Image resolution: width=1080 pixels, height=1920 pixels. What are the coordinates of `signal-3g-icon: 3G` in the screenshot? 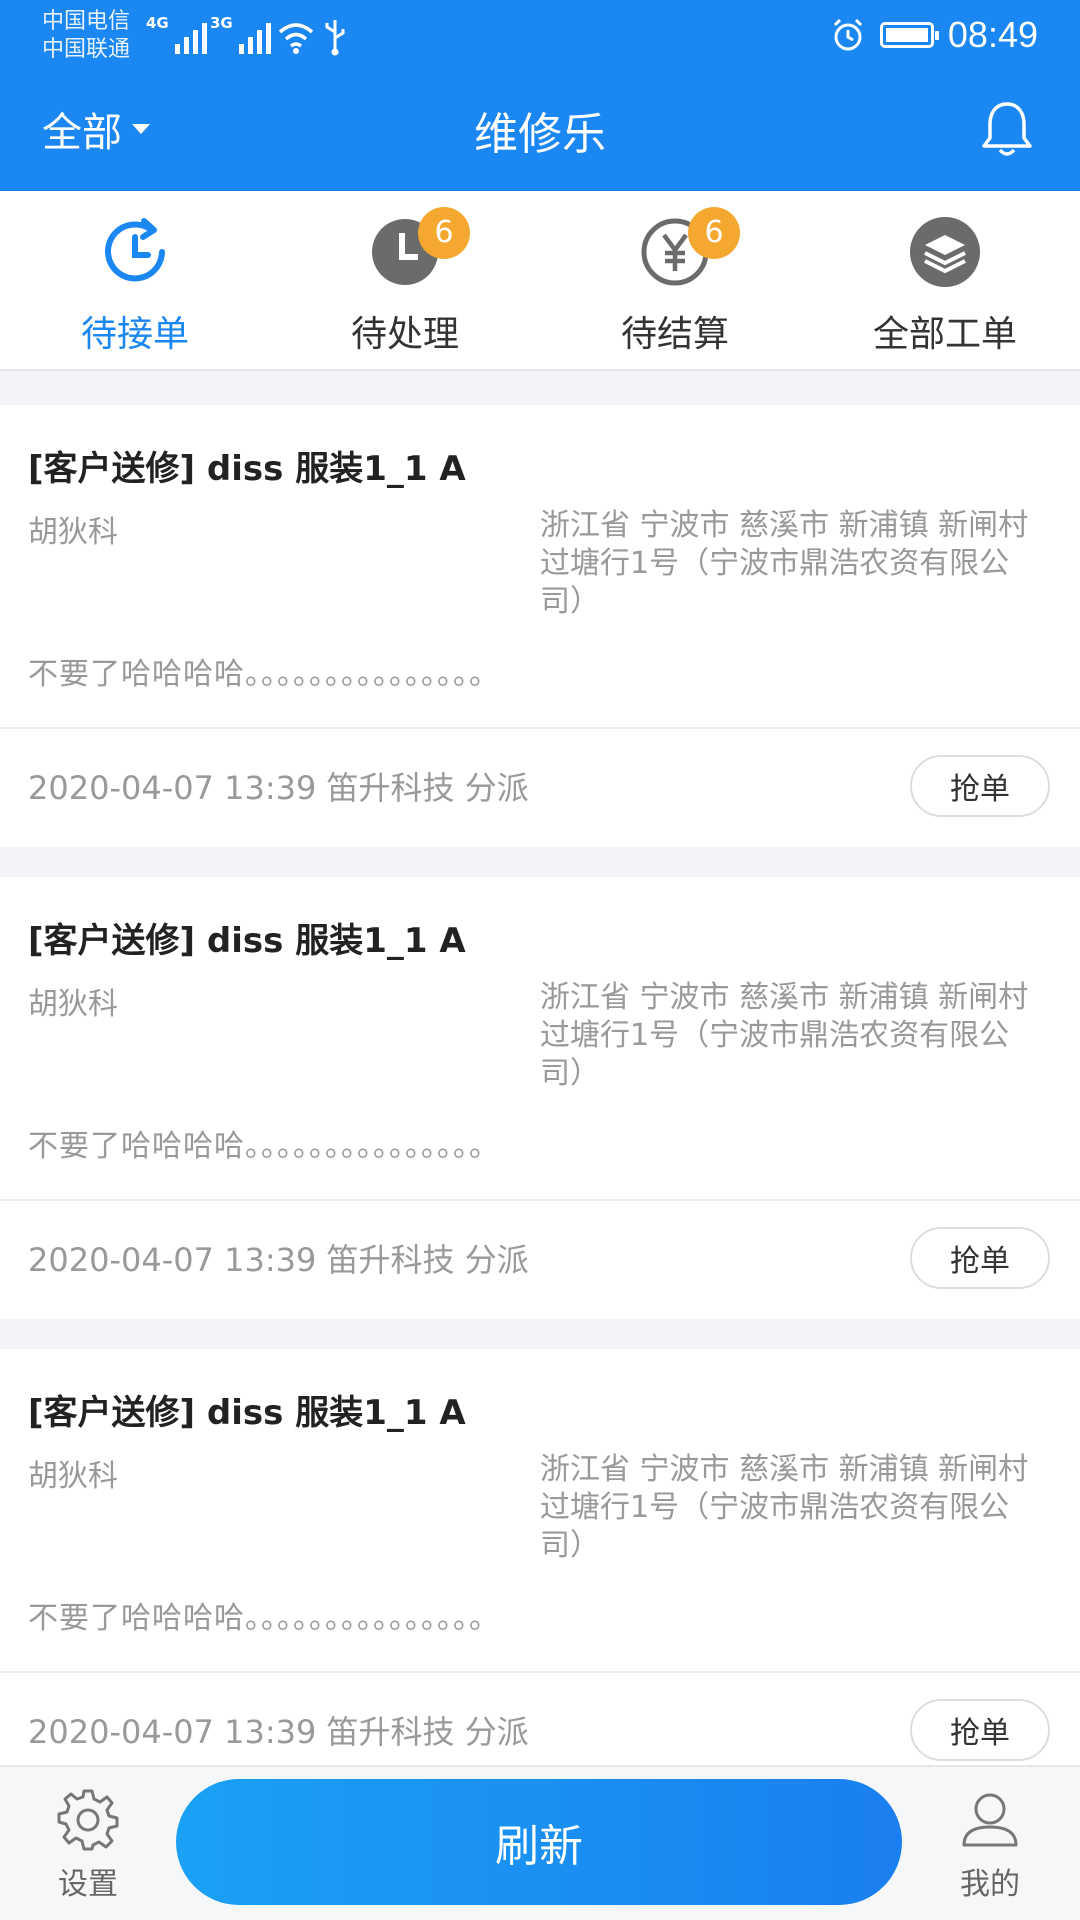 It's located at (240, 34).